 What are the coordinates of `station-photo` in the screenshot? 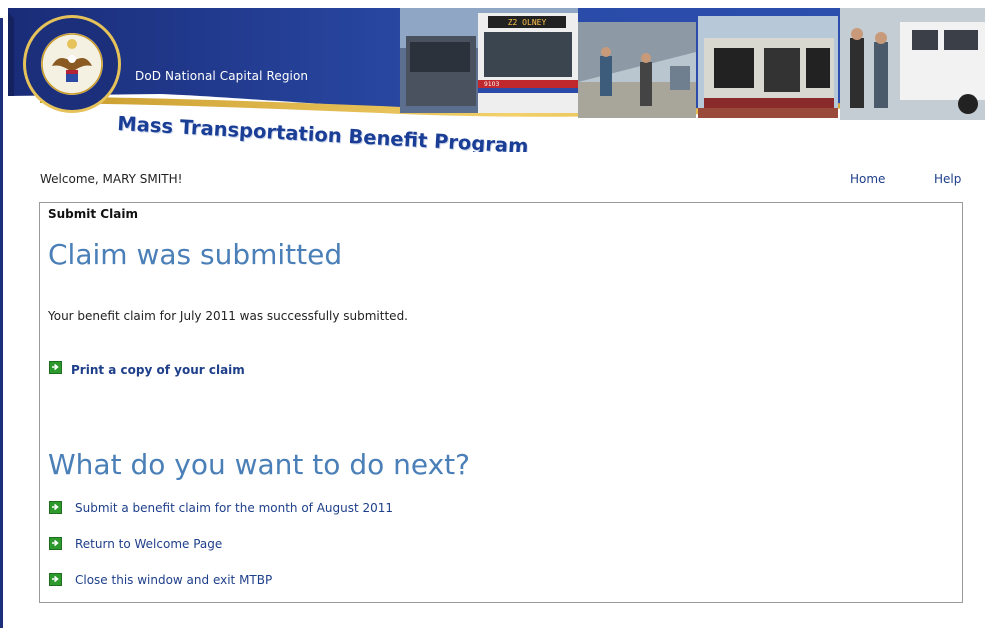 It's located at (637, 70).